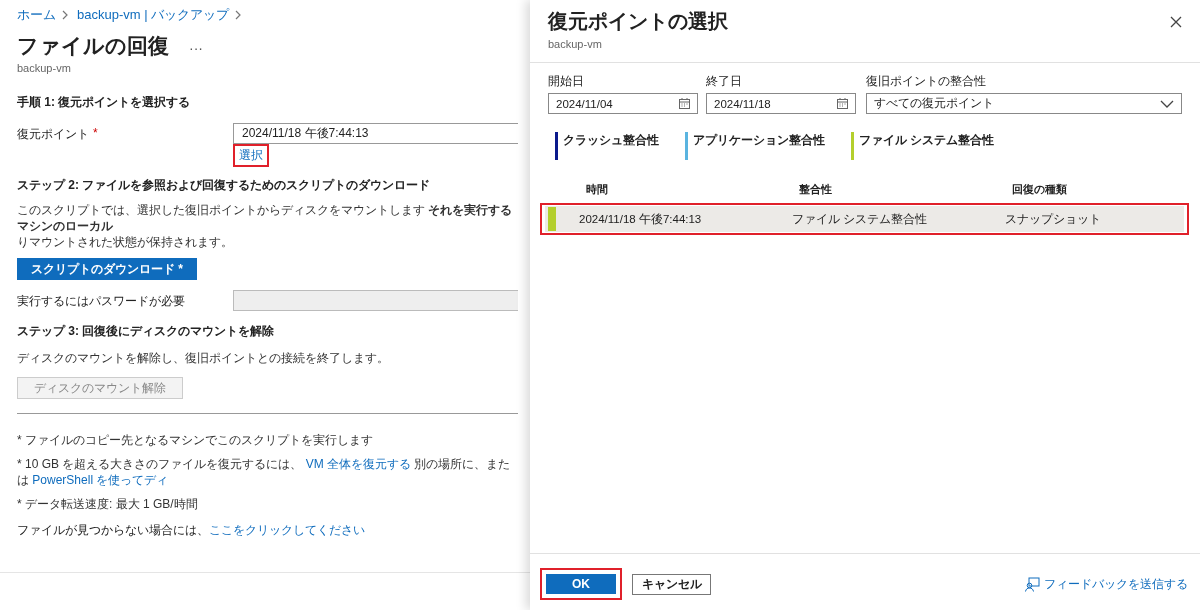 The width and height of the screenshot is (1200, 610). What do you see at coordinates (108, 504) in the screenshot?
I see `footnote-text: * データ転送速度: 最大 1 GB/時間` at bounding box center [108, 504].